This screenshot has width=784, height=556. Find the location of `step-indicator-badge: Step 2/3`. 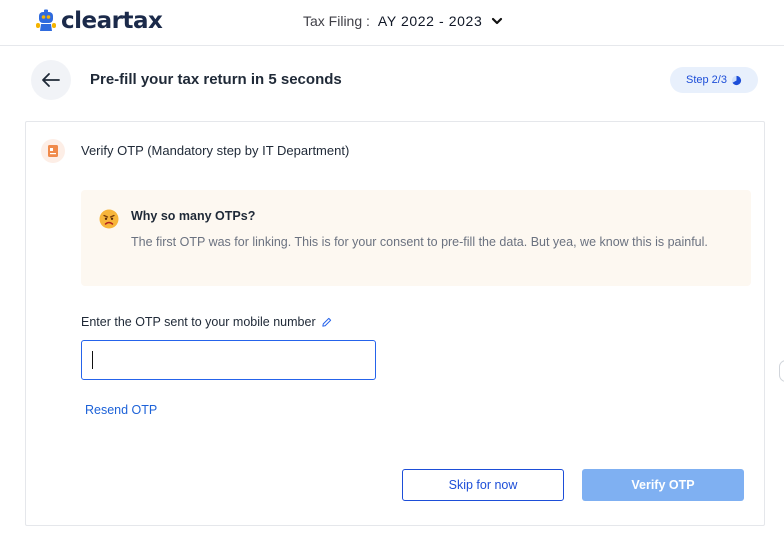

step-indicator-badge: Step 2/3 is located at coordinates (714, 80).